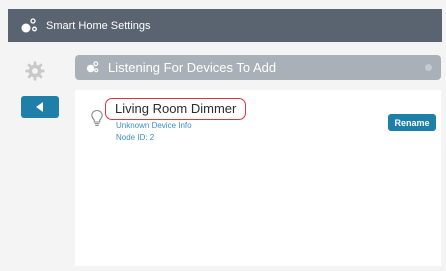 This screenshot has width=446, height=271. I want to click on back-button, so click(40, 107).